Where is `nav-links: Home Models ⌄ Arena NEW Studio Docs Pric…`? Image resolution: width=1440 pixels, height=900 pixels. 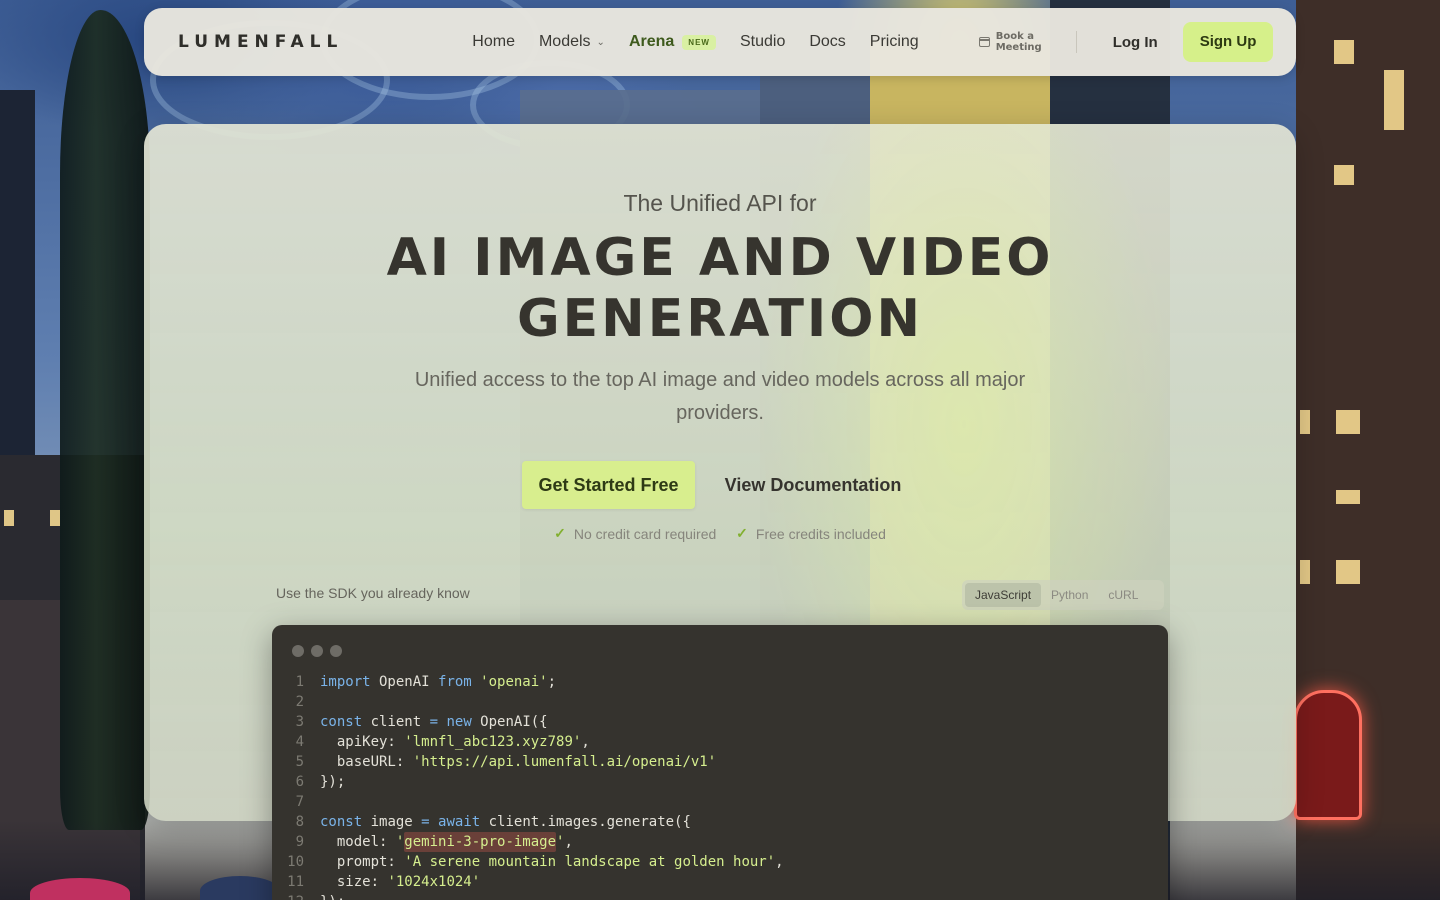
nav-links: Home Models ⌄ Arena NEW Studio Docs Pric… is located at coordinates (707, 42).